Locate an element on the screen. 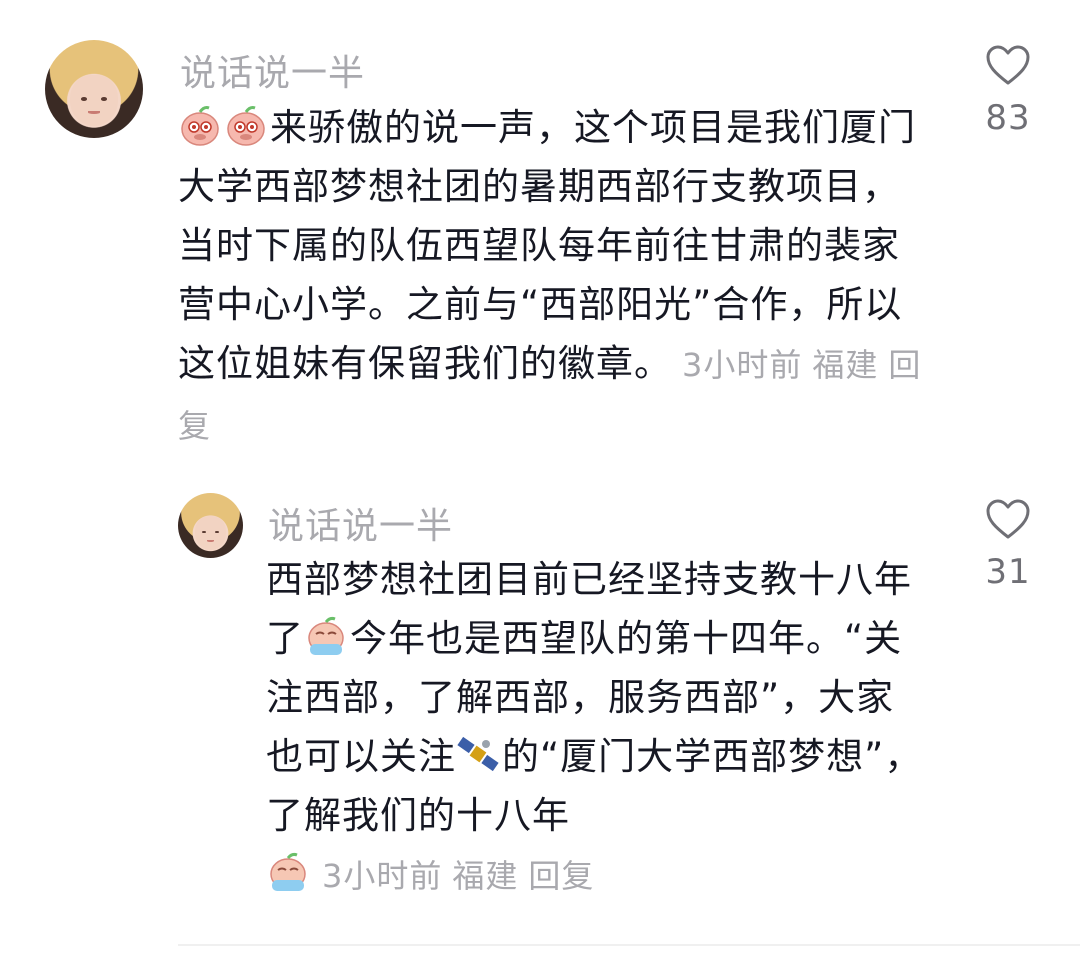 This screenshot has height=970, width=1080. reply-button: 回复 is located at coordinates (561, 876).